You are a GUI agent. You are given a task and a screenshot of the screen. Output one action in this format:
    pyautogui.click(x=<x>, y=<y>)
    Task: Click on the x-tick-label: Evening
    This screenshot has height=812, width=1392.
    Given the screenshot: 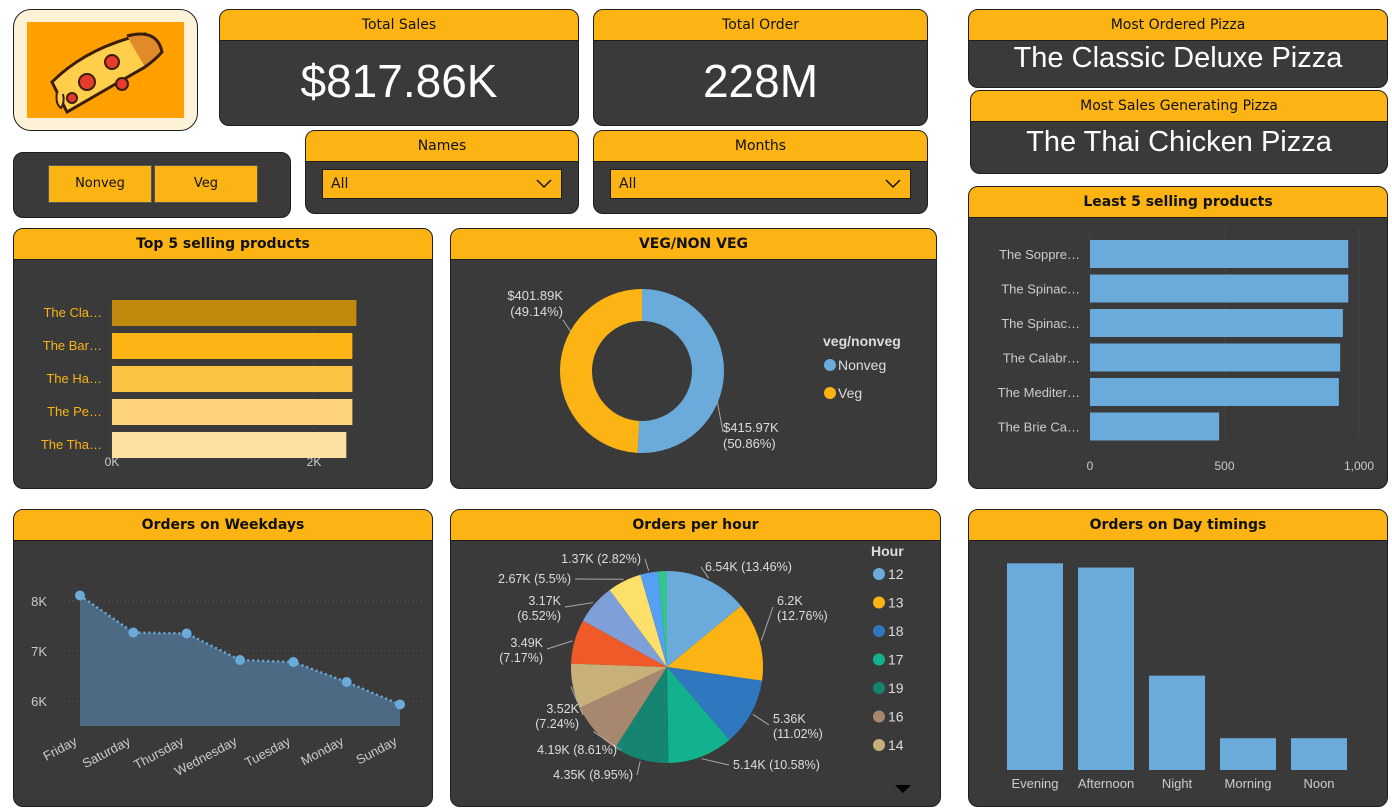 What is the action you would take?
    pyautogui.click(x=1035, y=783)
    